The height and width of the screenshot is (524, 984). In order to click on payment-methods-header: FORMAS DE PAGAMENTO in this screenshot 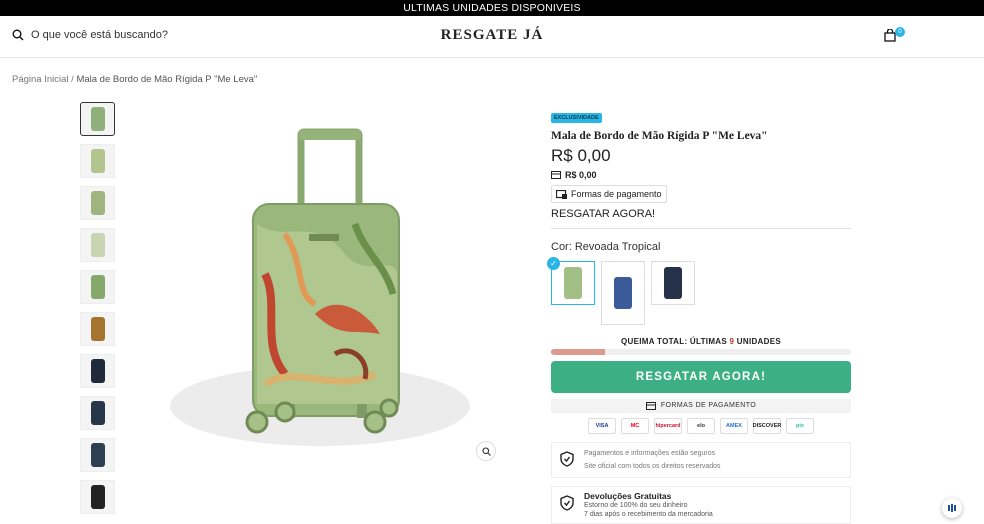, I will do `click(701, 405)`.